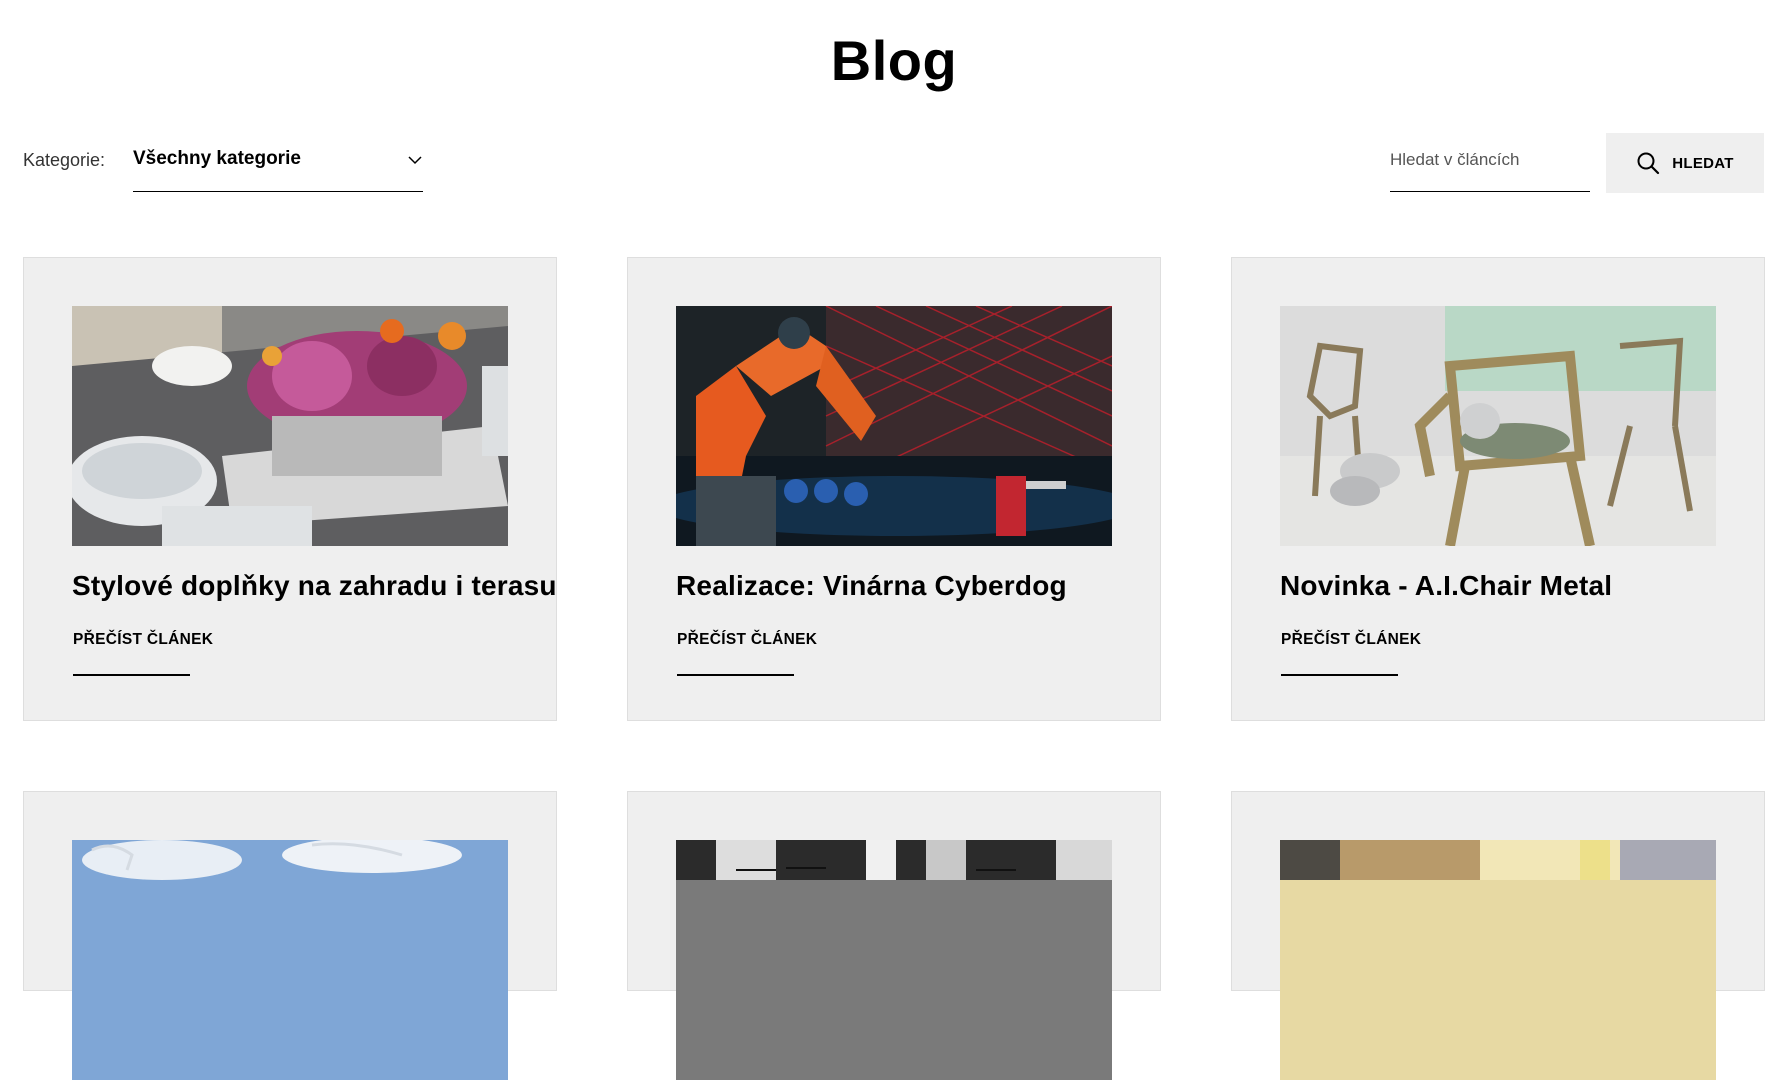 Image resolution: width=1788 pixels, height=1080 pixels. Describe the element at coordinates (314, 586) in the screenshot. I see `article-title: Stylové doplňky na zahradu i terasu` at that location.